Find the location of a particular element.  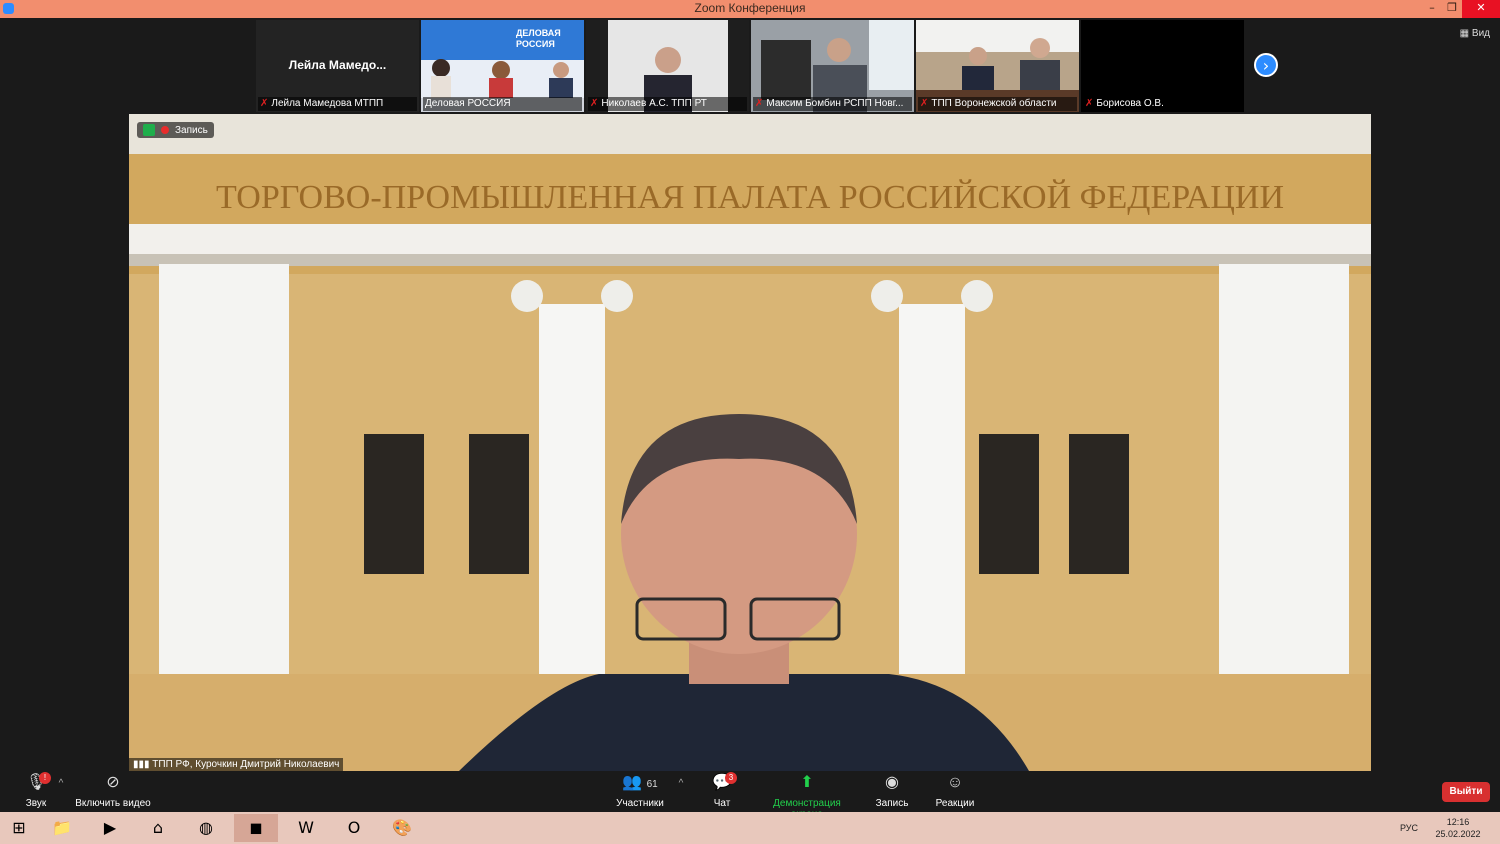

window-title: Zoom Конференция is located at coordinates (750, 8).